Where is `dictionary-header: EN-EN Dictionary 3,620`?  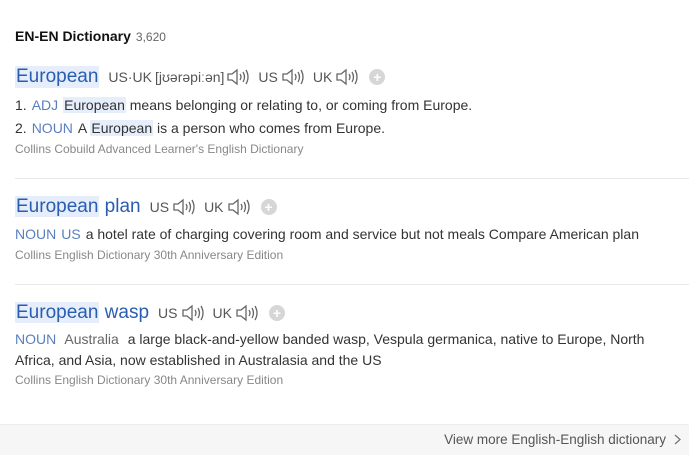 dictionary-header: EN-EN Dictionary 3,620 is located at coordinates (90, 36).